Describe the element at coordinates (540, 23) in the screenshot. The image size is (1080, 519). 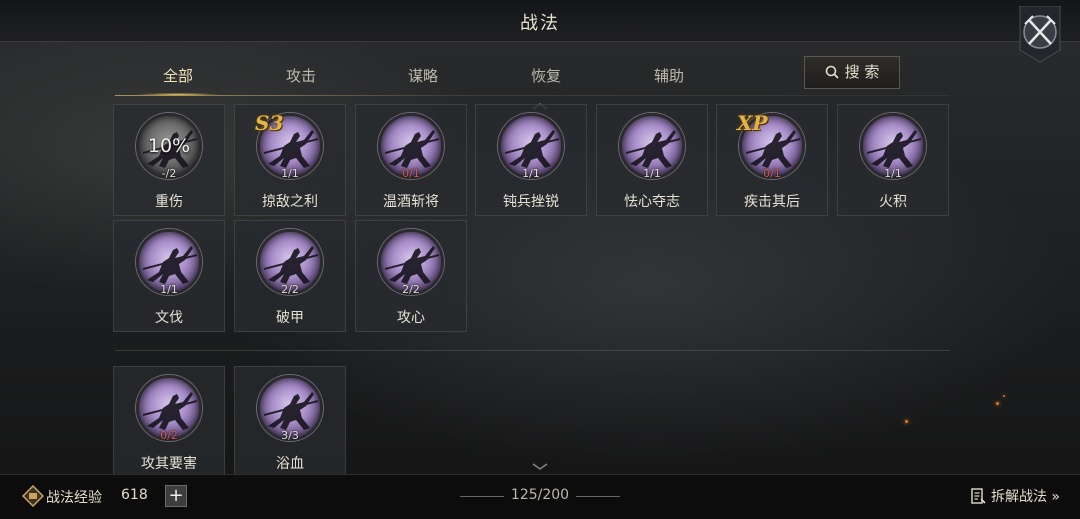
I see `page-title: 战法` at that location.